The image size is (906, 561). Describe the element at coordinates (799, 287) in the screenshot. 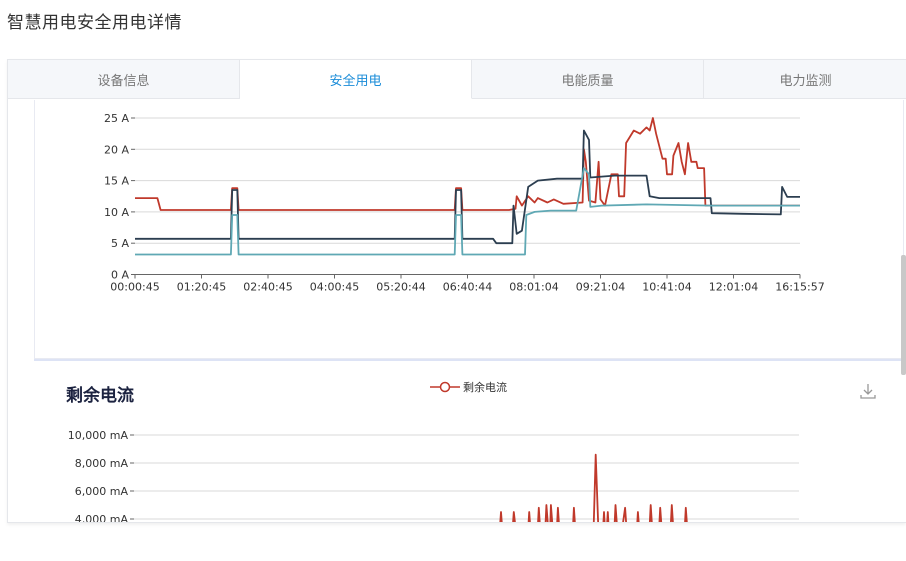

I see `x-tick-label: 16:15:57` at that location.